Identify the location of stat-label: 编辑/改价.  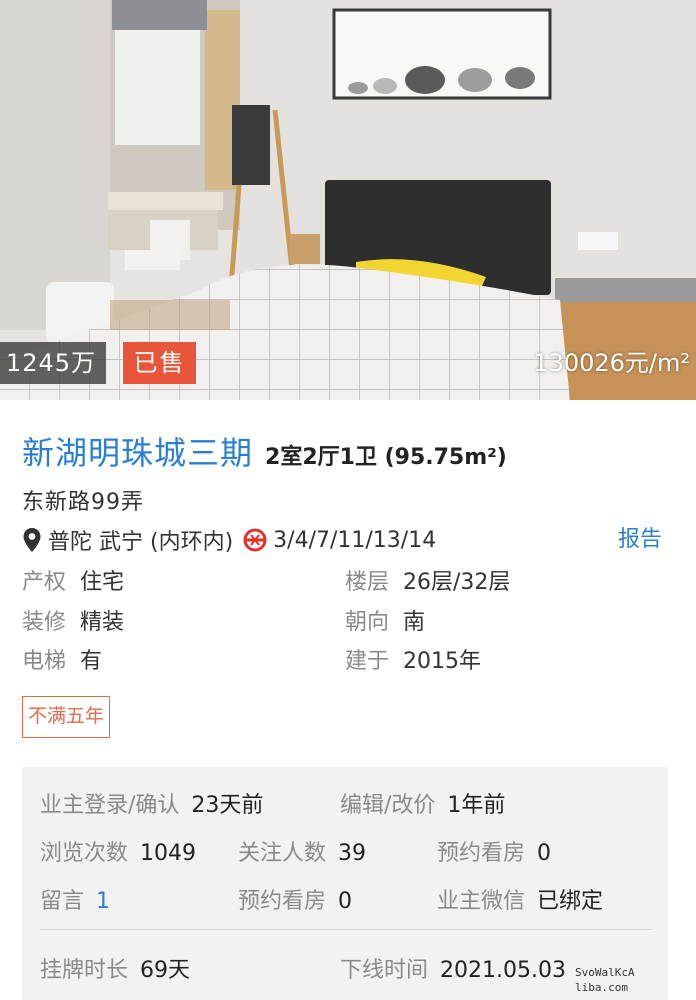
(388, 805).